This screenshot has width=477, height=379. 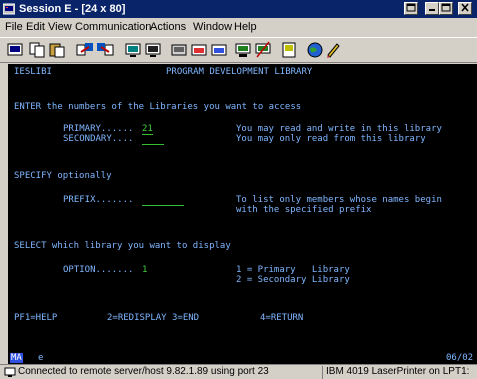 What do you see at coordinates (15, 50) in the screenshot?
I see `print-screen-icon` at bounding box center [15, 50].